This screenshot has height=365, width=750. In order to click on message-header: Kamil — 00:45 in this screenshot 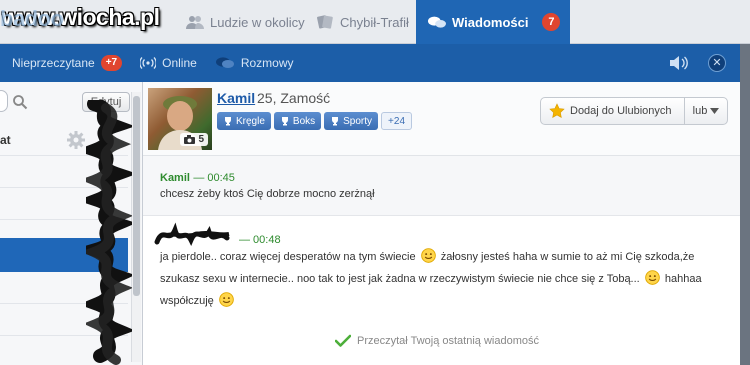, I will do `click(197, 177)`.